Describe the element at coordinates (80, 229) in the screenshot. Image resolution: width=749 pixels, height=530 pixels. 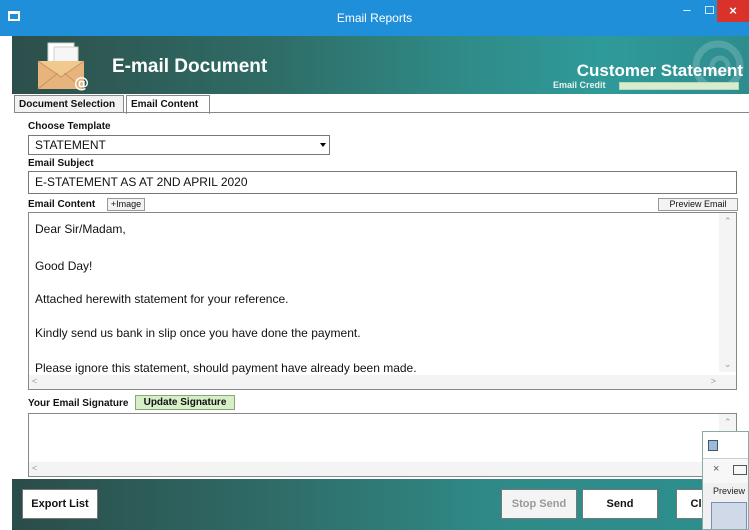
I see `content-line: Dear Sir/Madam,` at that location.